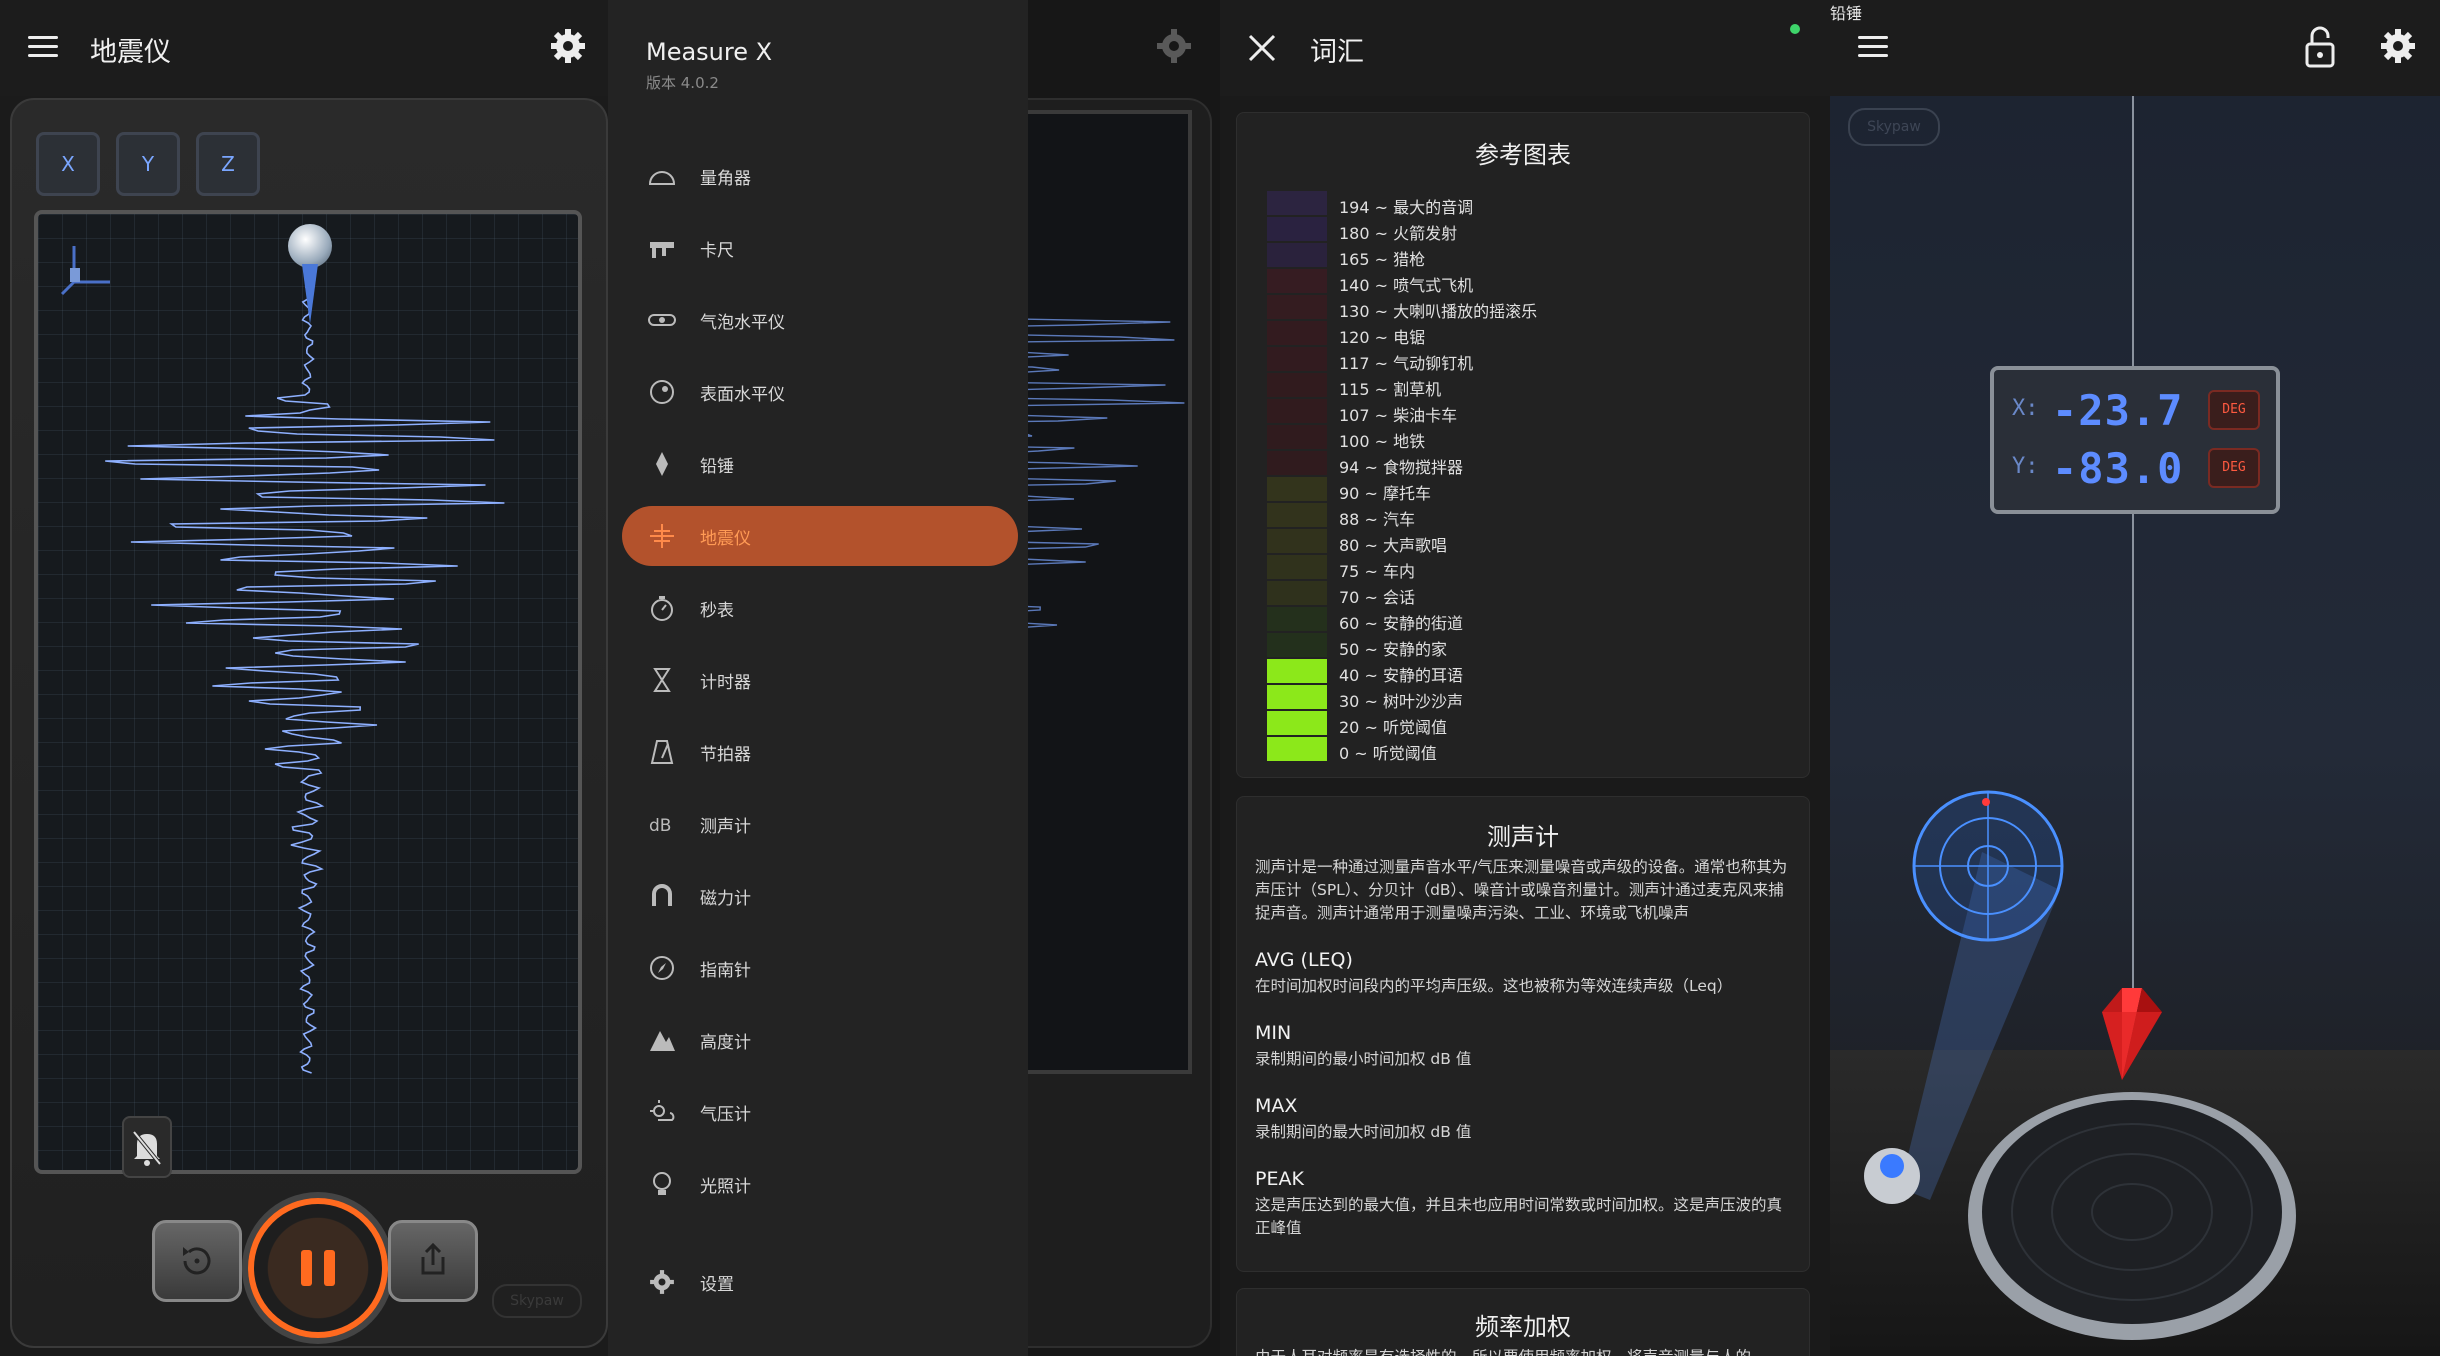  Describe the element at coordinates (1364, 389) in the screenshot. I see `legend-value: 115 ~` at that location.